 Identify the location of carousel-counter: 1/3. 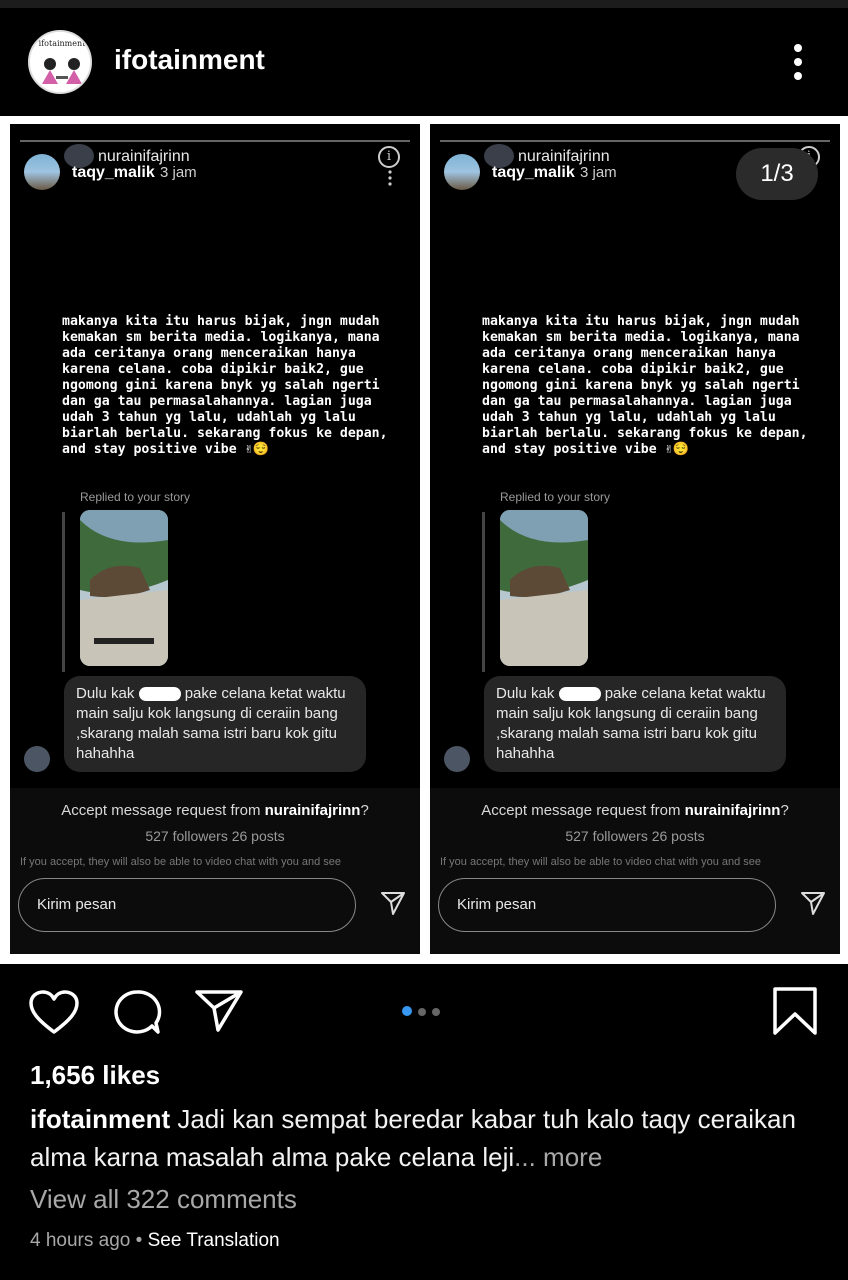
(777, 174).